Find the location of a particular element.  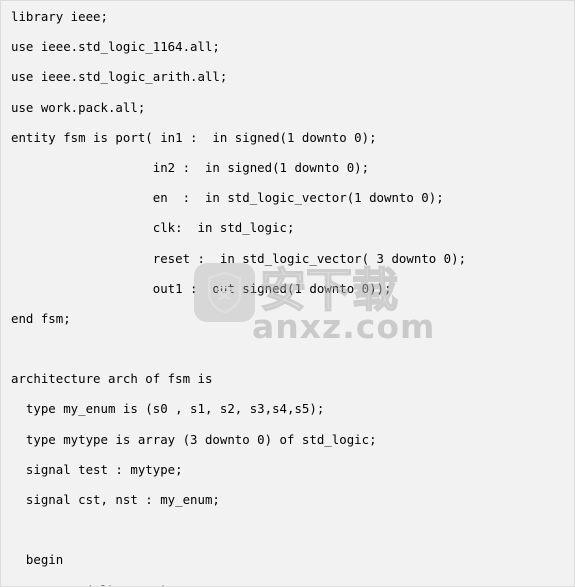

code-line: begin is located at coordinates (37, 560).